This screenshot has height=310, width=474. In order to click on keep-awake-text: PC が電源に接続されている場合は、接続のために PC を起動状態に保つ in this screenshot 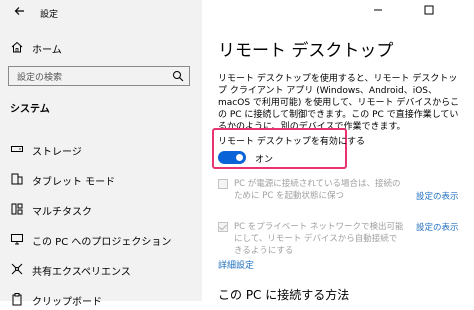, I will do `click(317, 190)`.